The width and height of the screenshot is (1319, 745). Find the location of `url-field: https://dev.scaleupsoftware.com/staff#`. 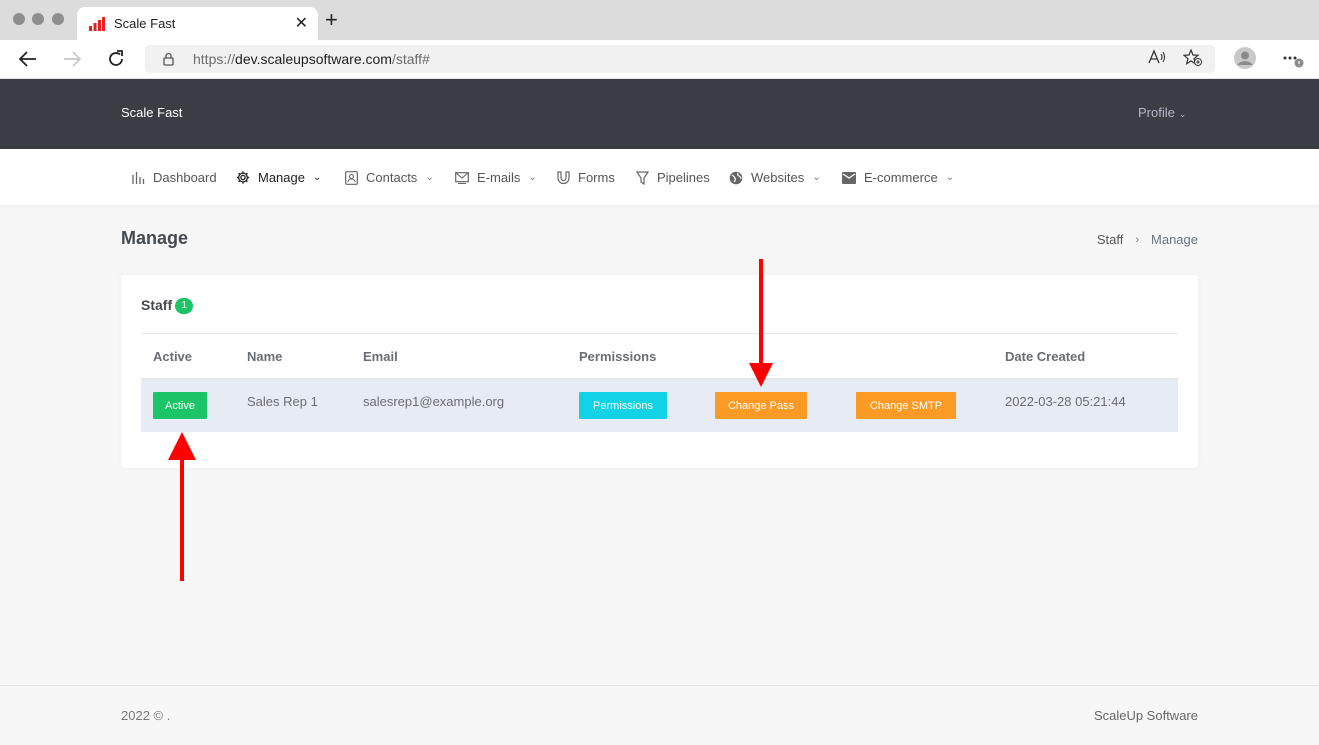

url-field: https://dev.scaleupsoftware.com/staff# is located at coordinates (680, 59).